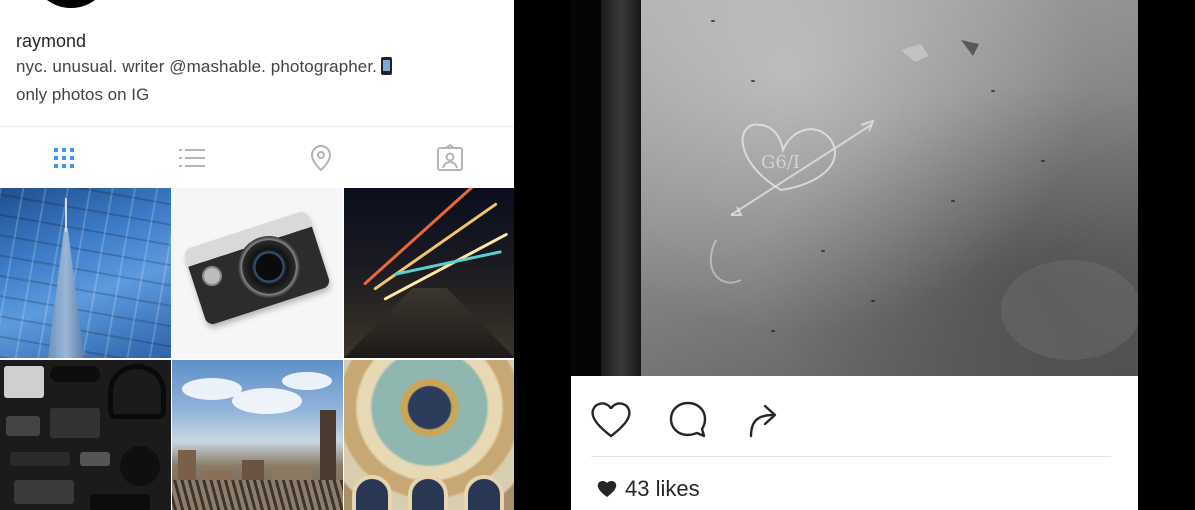 The image size is (1195, 510). Describe the element at coordinates (851, 456) in the screenshot. I see `divider` at that location.